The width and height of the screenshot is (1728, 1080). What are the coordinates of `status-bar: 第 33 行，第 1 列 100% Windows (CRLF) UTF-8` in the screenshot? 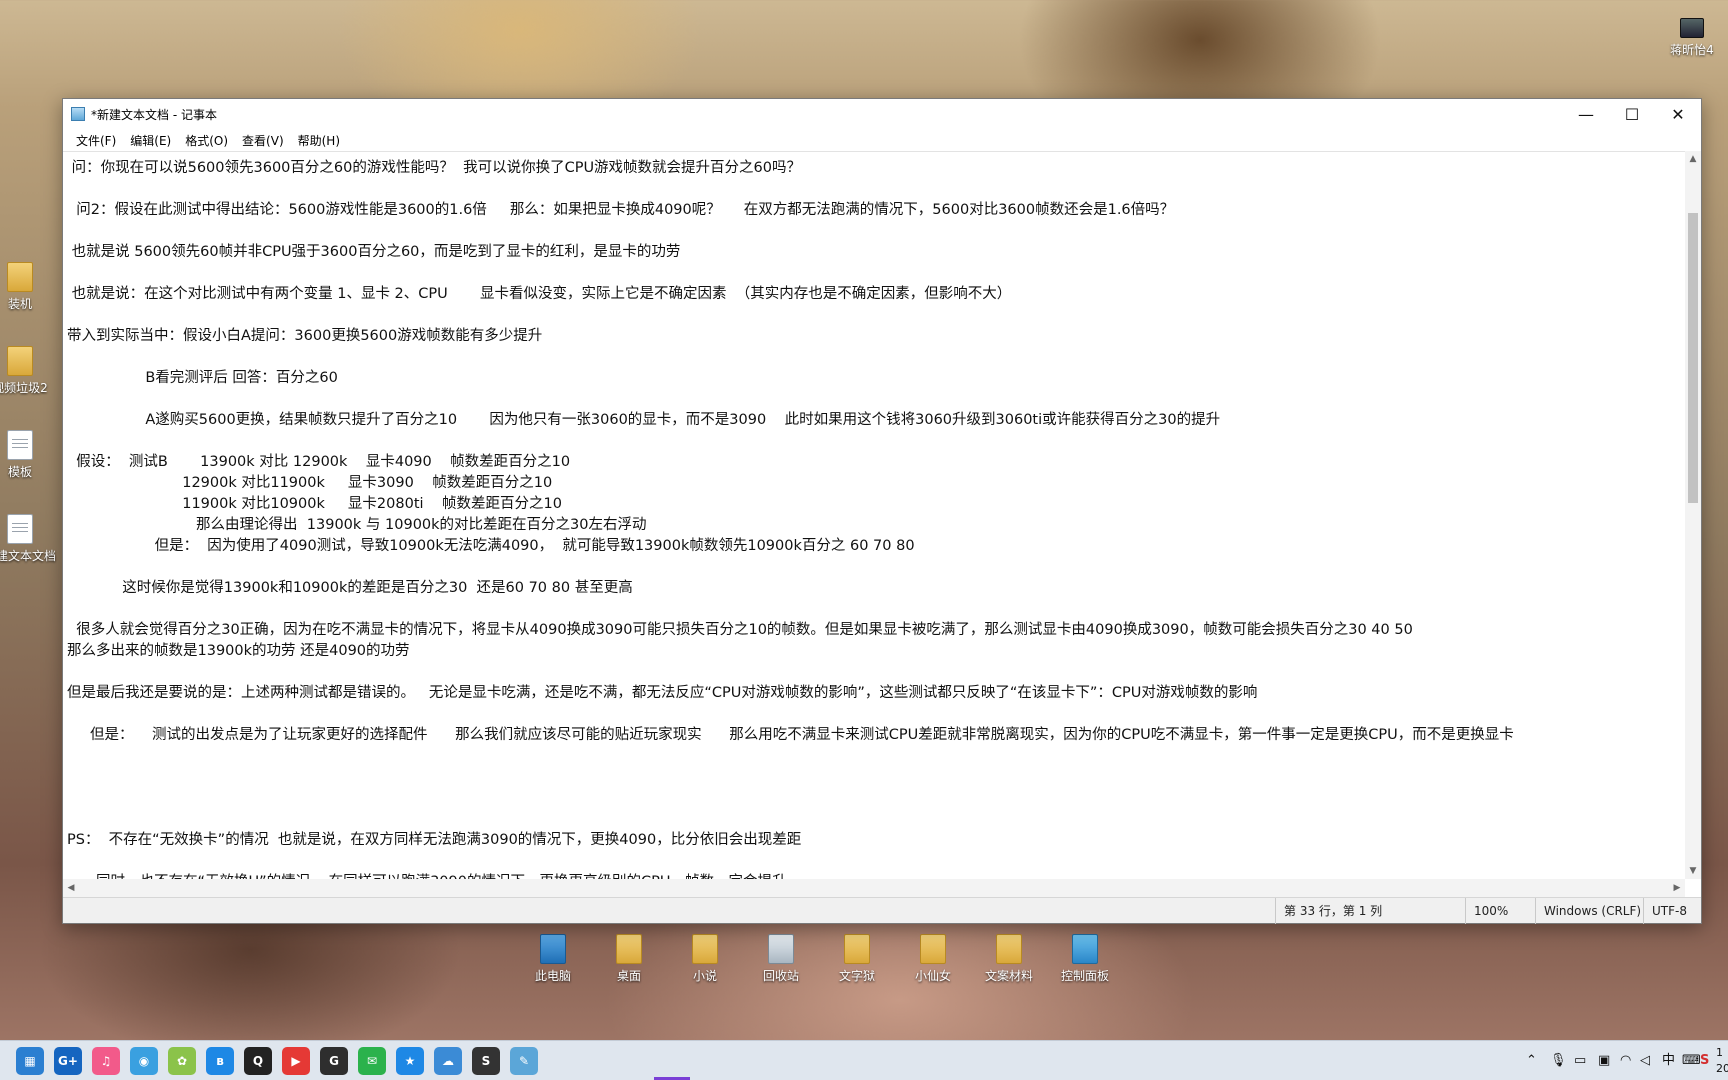 It's located at (882, 910).